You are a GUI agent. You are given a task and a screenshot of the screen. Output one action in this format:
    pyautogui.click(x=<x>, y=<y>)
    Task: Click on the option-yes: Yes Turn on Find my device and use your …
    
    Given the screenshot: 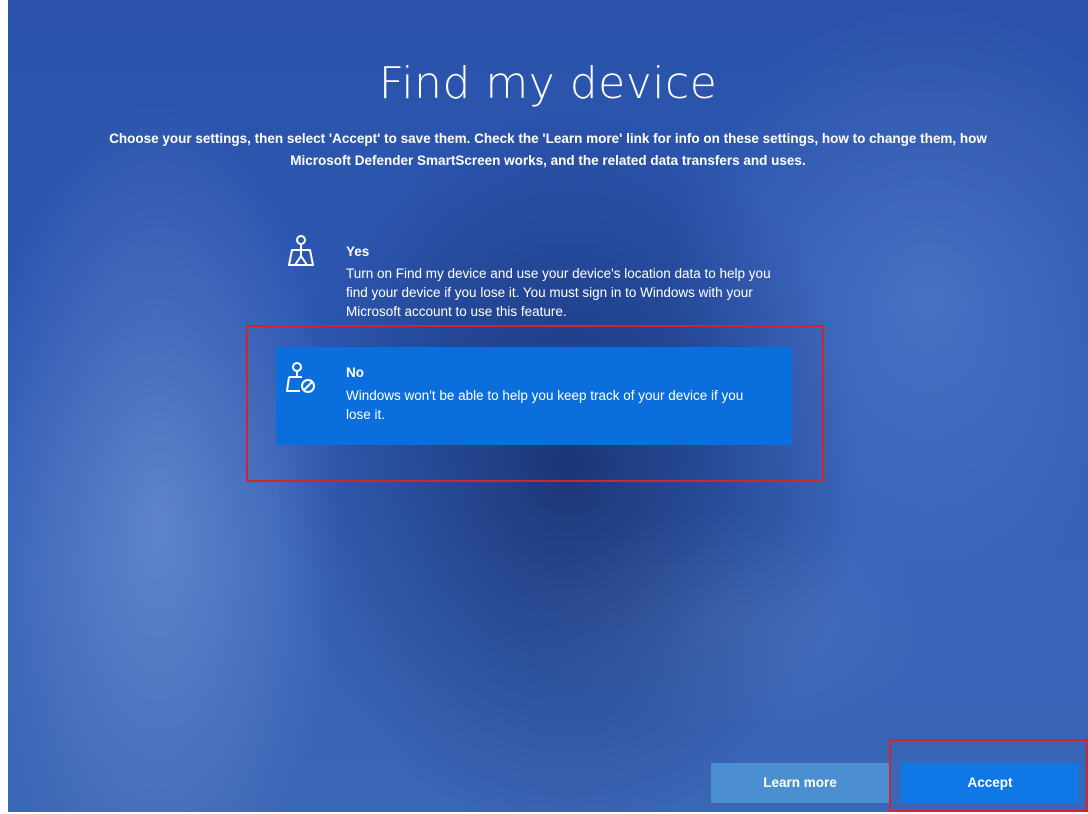 What is the action you would take?
    pyautogui.click(x=534, y=282)
    